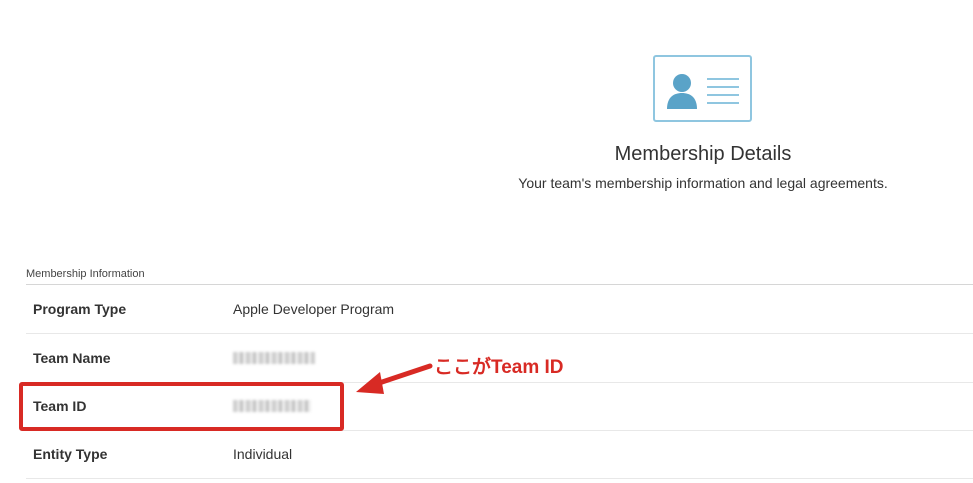  Describe the element at coordinates (703, 154) in the screenshot. I see `page-title: Membership Details` at that location.